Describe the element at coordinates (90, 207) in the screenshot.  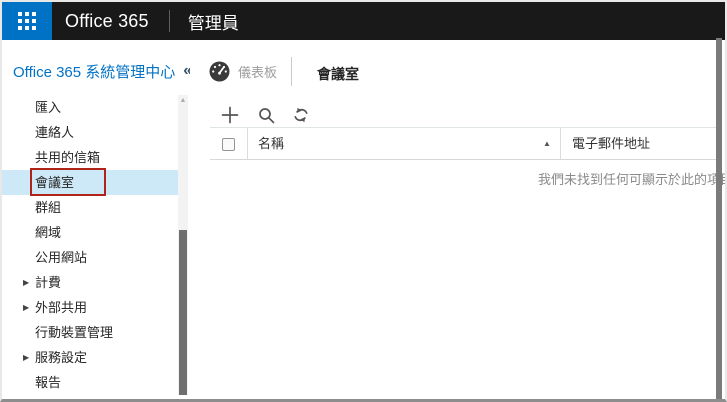
I see `sidebar-item-groups: 群組` at that location.